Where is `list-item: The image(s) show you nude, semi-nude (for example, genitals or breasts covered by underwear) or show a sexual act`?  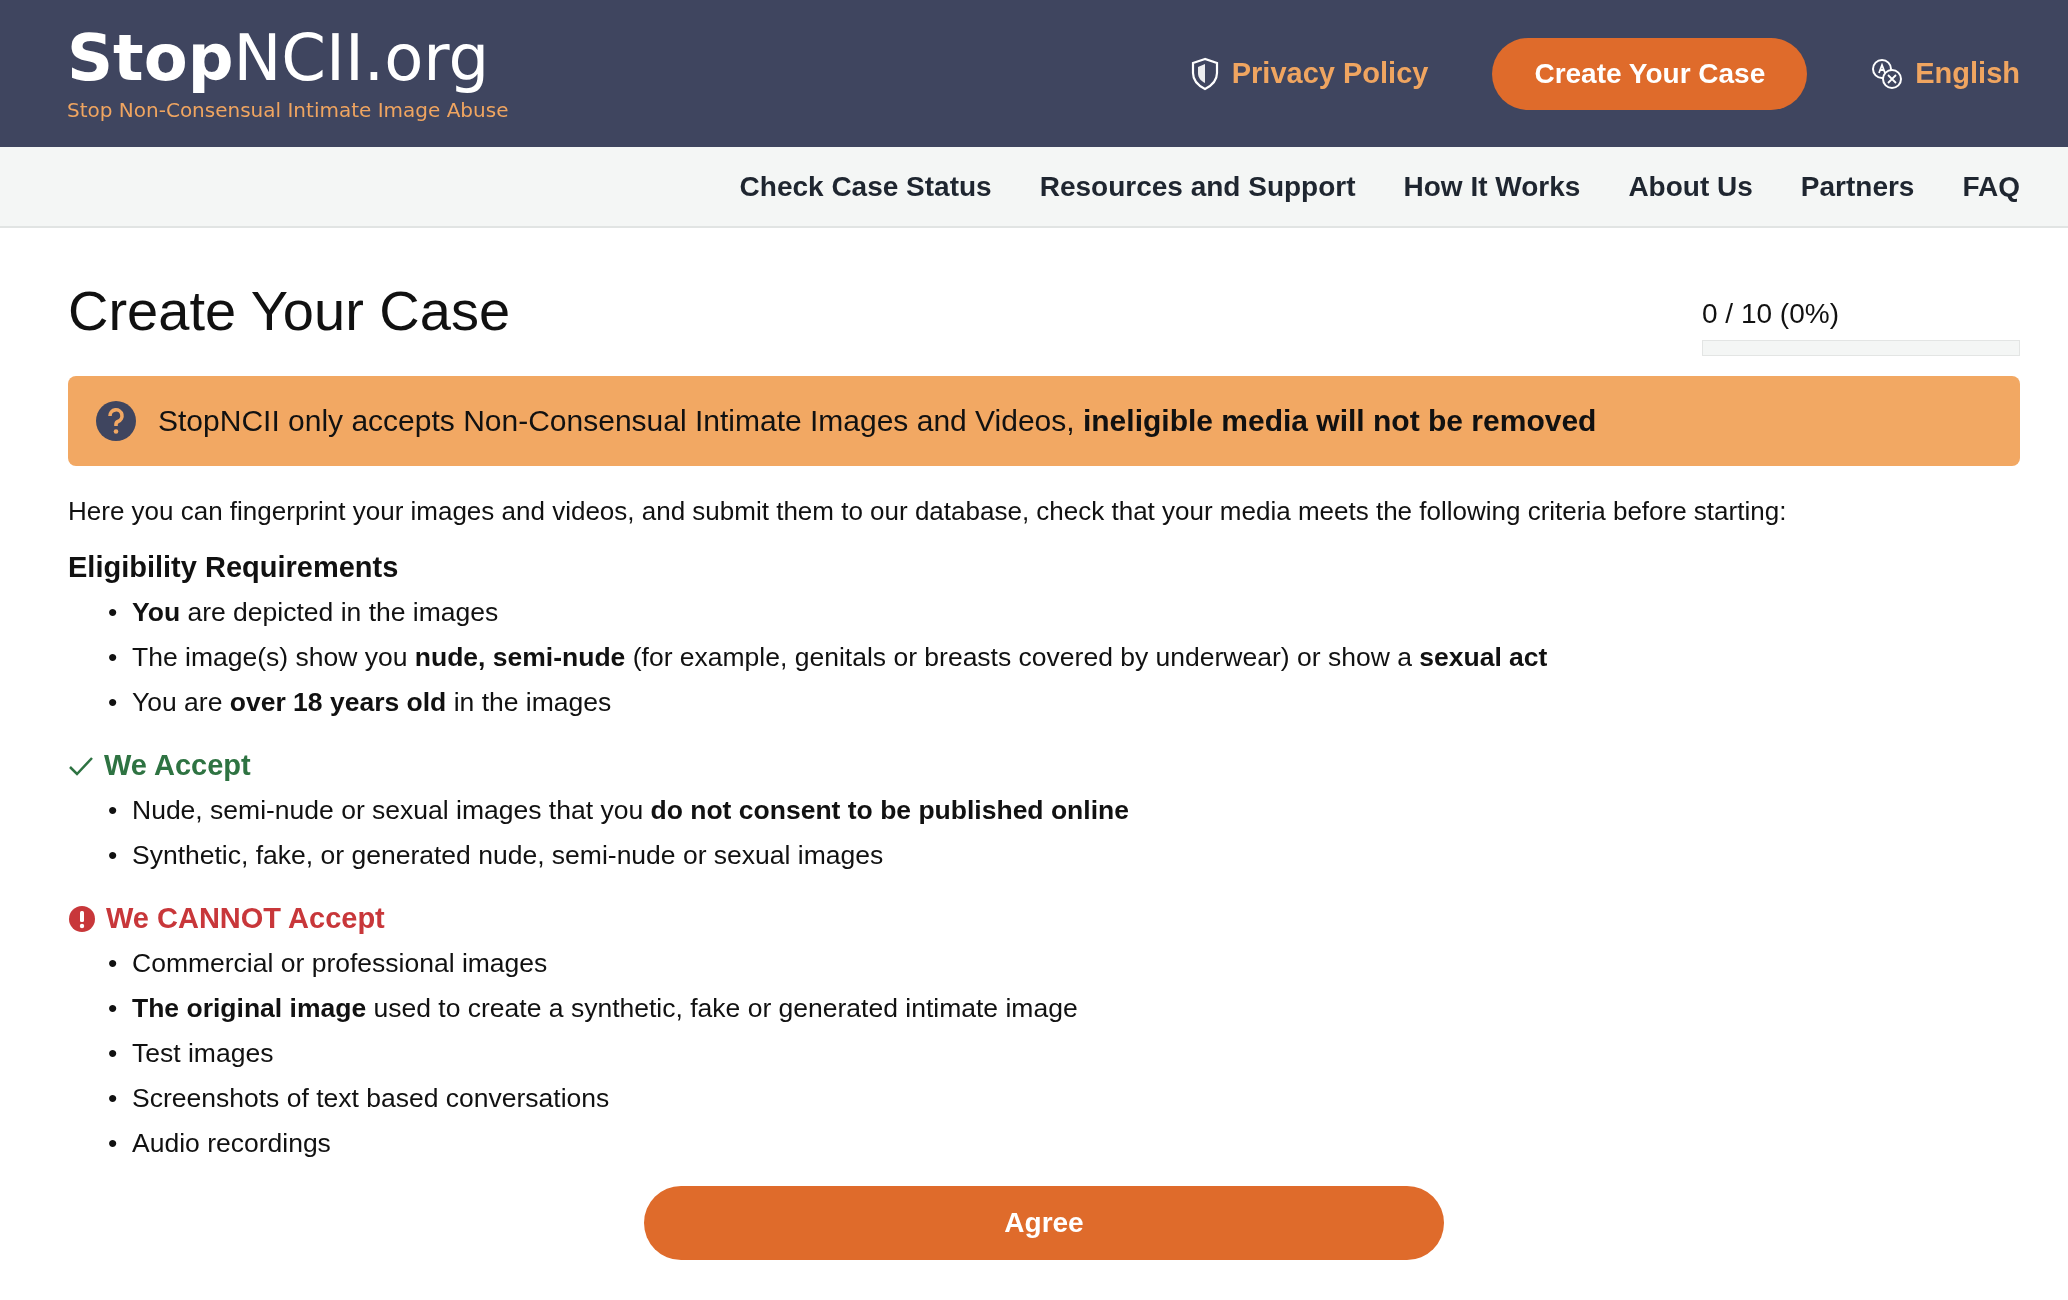 list-item: The image(s) show you nude, semi-nude (for example, genitals or breasts covered by underwear) or show a sexual act is located at coordinates (840, 657).